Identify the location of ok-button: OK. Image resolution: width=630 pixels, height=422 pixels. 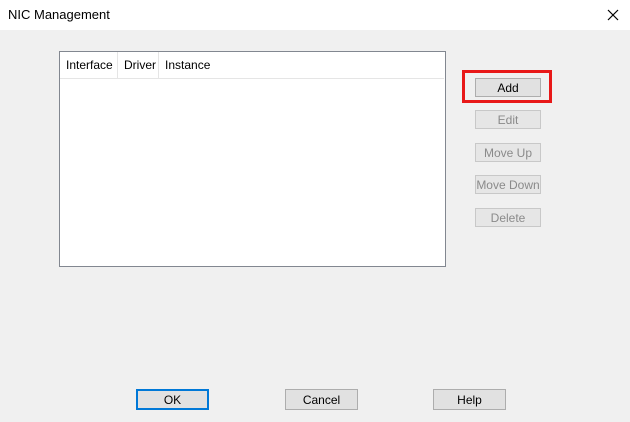
(172, 399).